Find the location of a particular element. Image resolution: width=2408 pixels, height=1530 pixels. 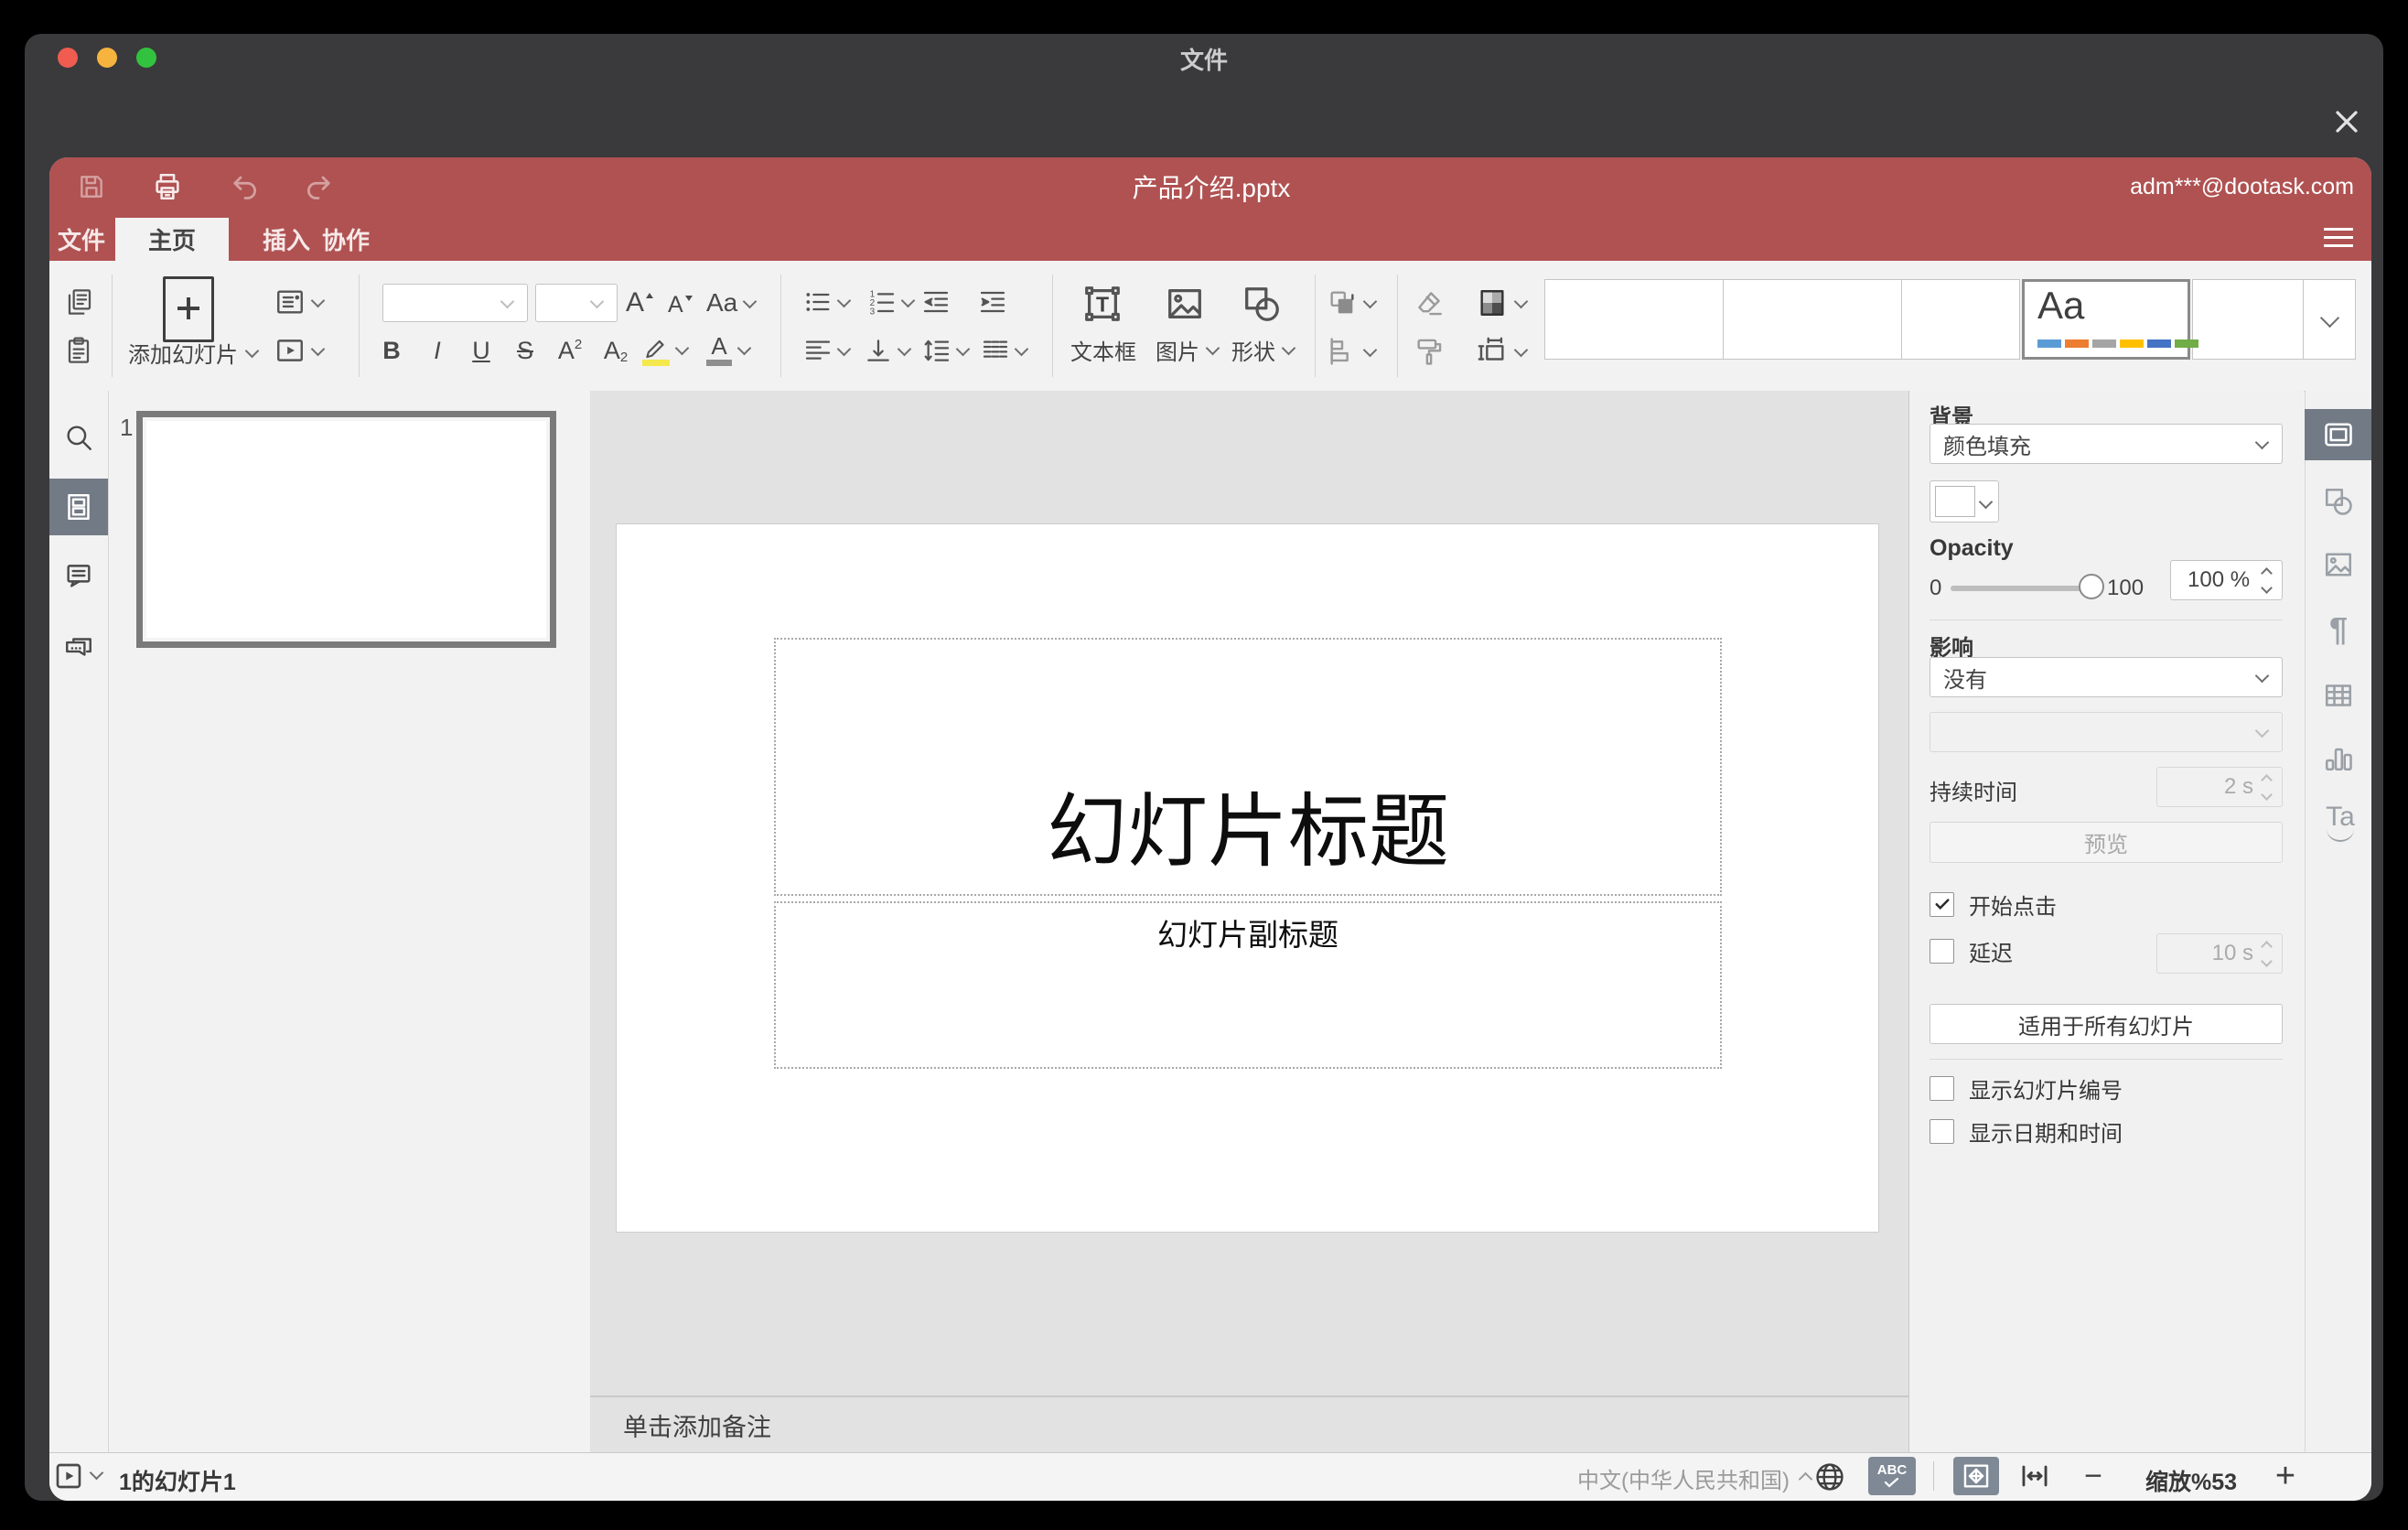

change-case-button: Aa is located at coordinates (732, 302).